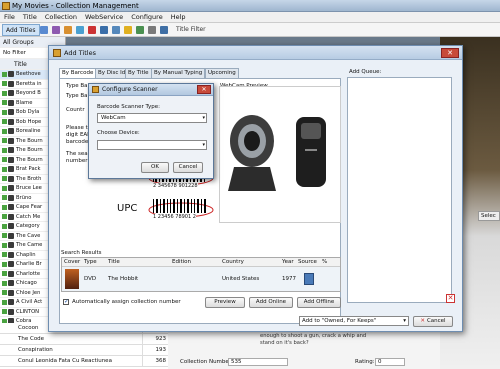  What do you see at coordinates (68, 30) in the screenshot?
I see `picture-icon` at bounding box center [68, 30].